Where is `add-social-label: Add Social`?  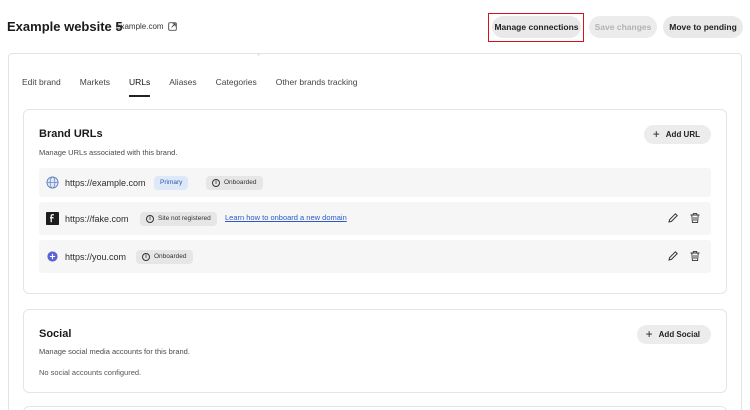
add-social-label: Add Social is located at coordinates (679, 334).